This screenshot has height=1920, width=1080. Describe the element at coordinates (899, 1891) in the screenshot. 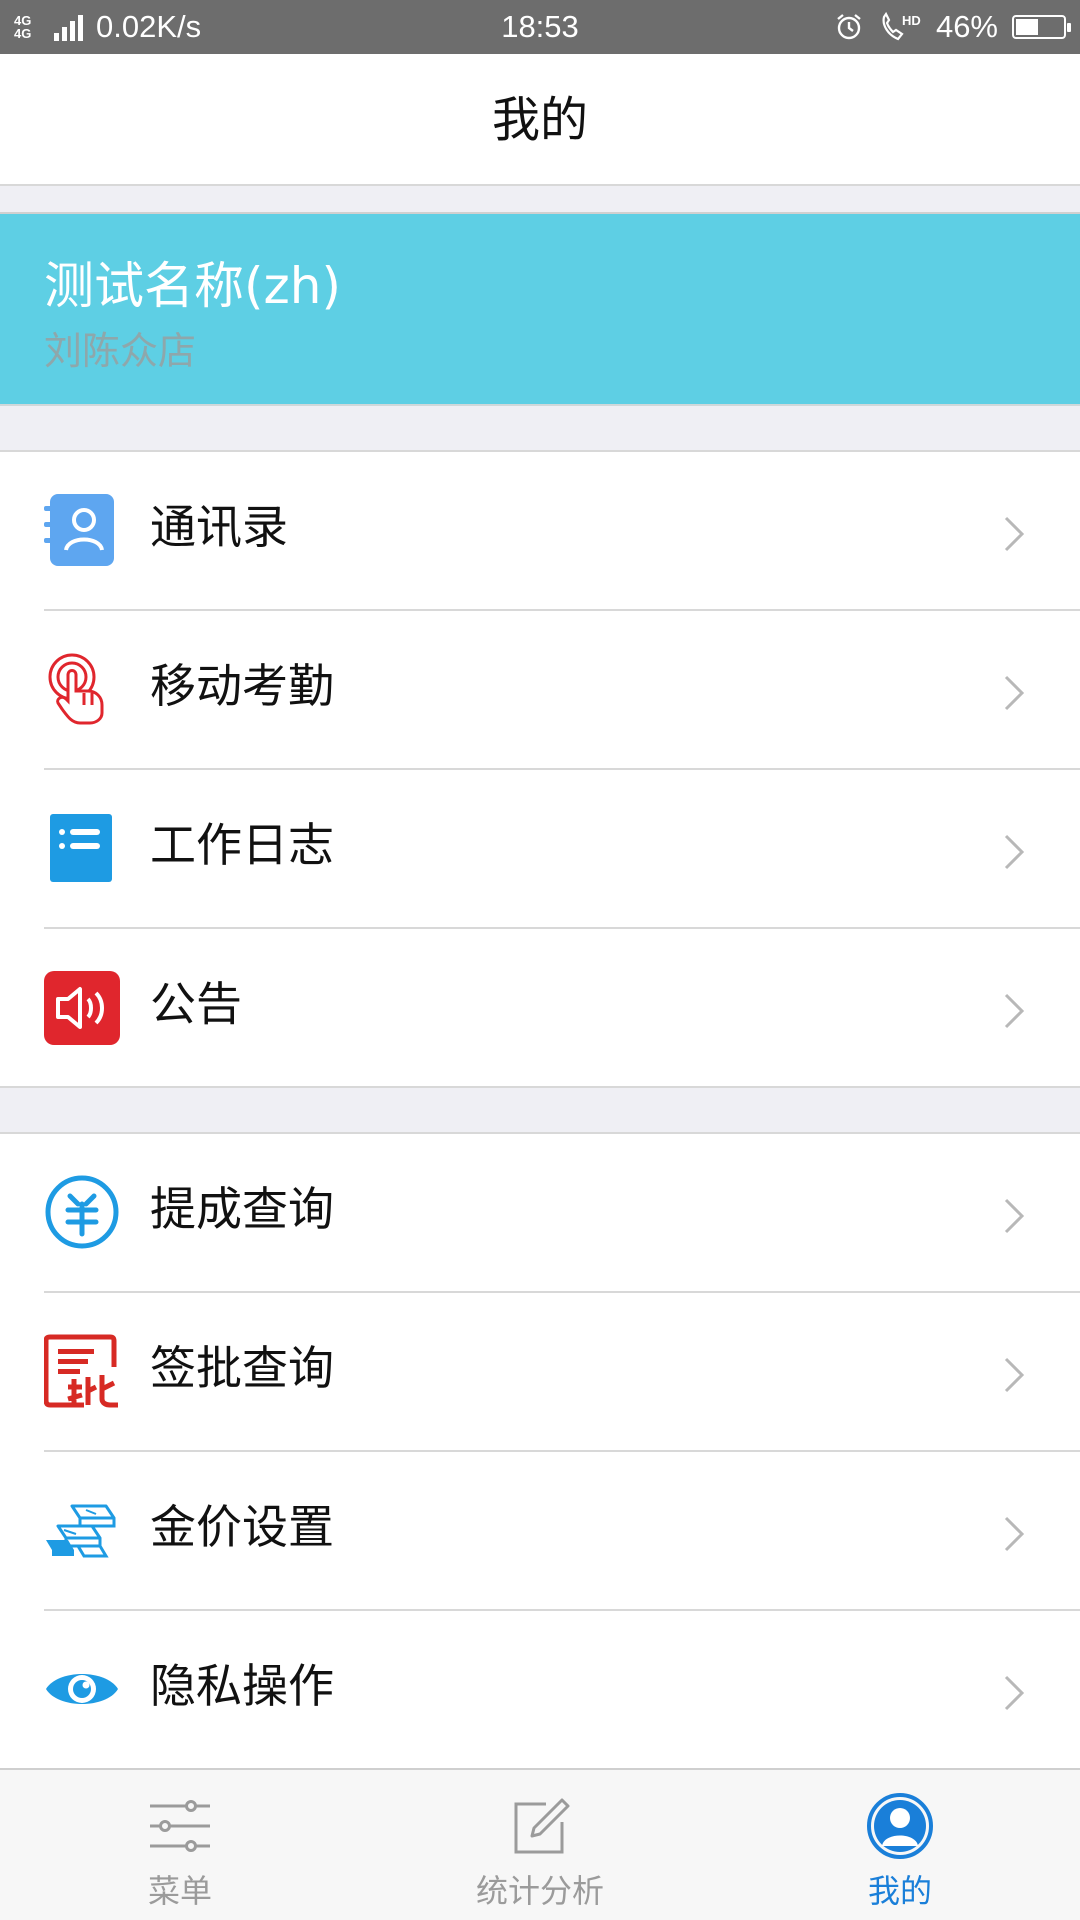

I see `nav-label: 我的` at that location.